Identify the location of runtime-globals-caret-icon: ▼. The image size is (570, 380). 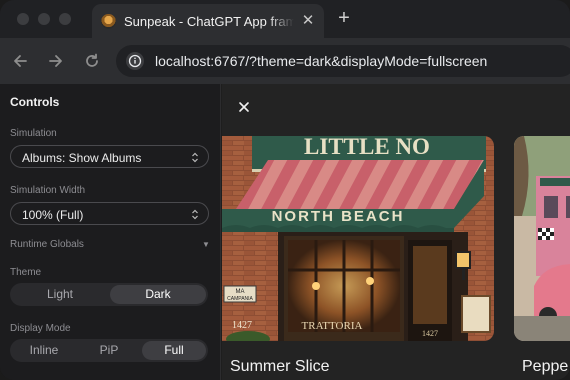
(206, 244).